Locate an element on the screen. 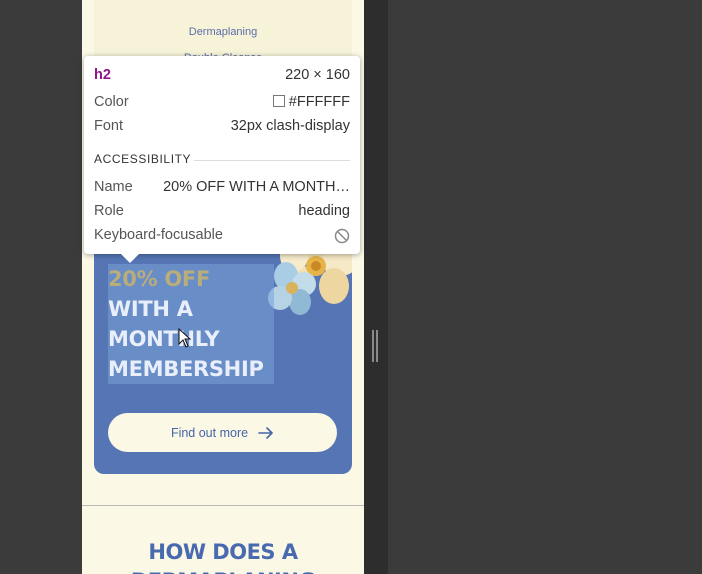 This screenshot has width=702, height=574. find-out-more-button: Find out more is located at coordinates (222, 432).